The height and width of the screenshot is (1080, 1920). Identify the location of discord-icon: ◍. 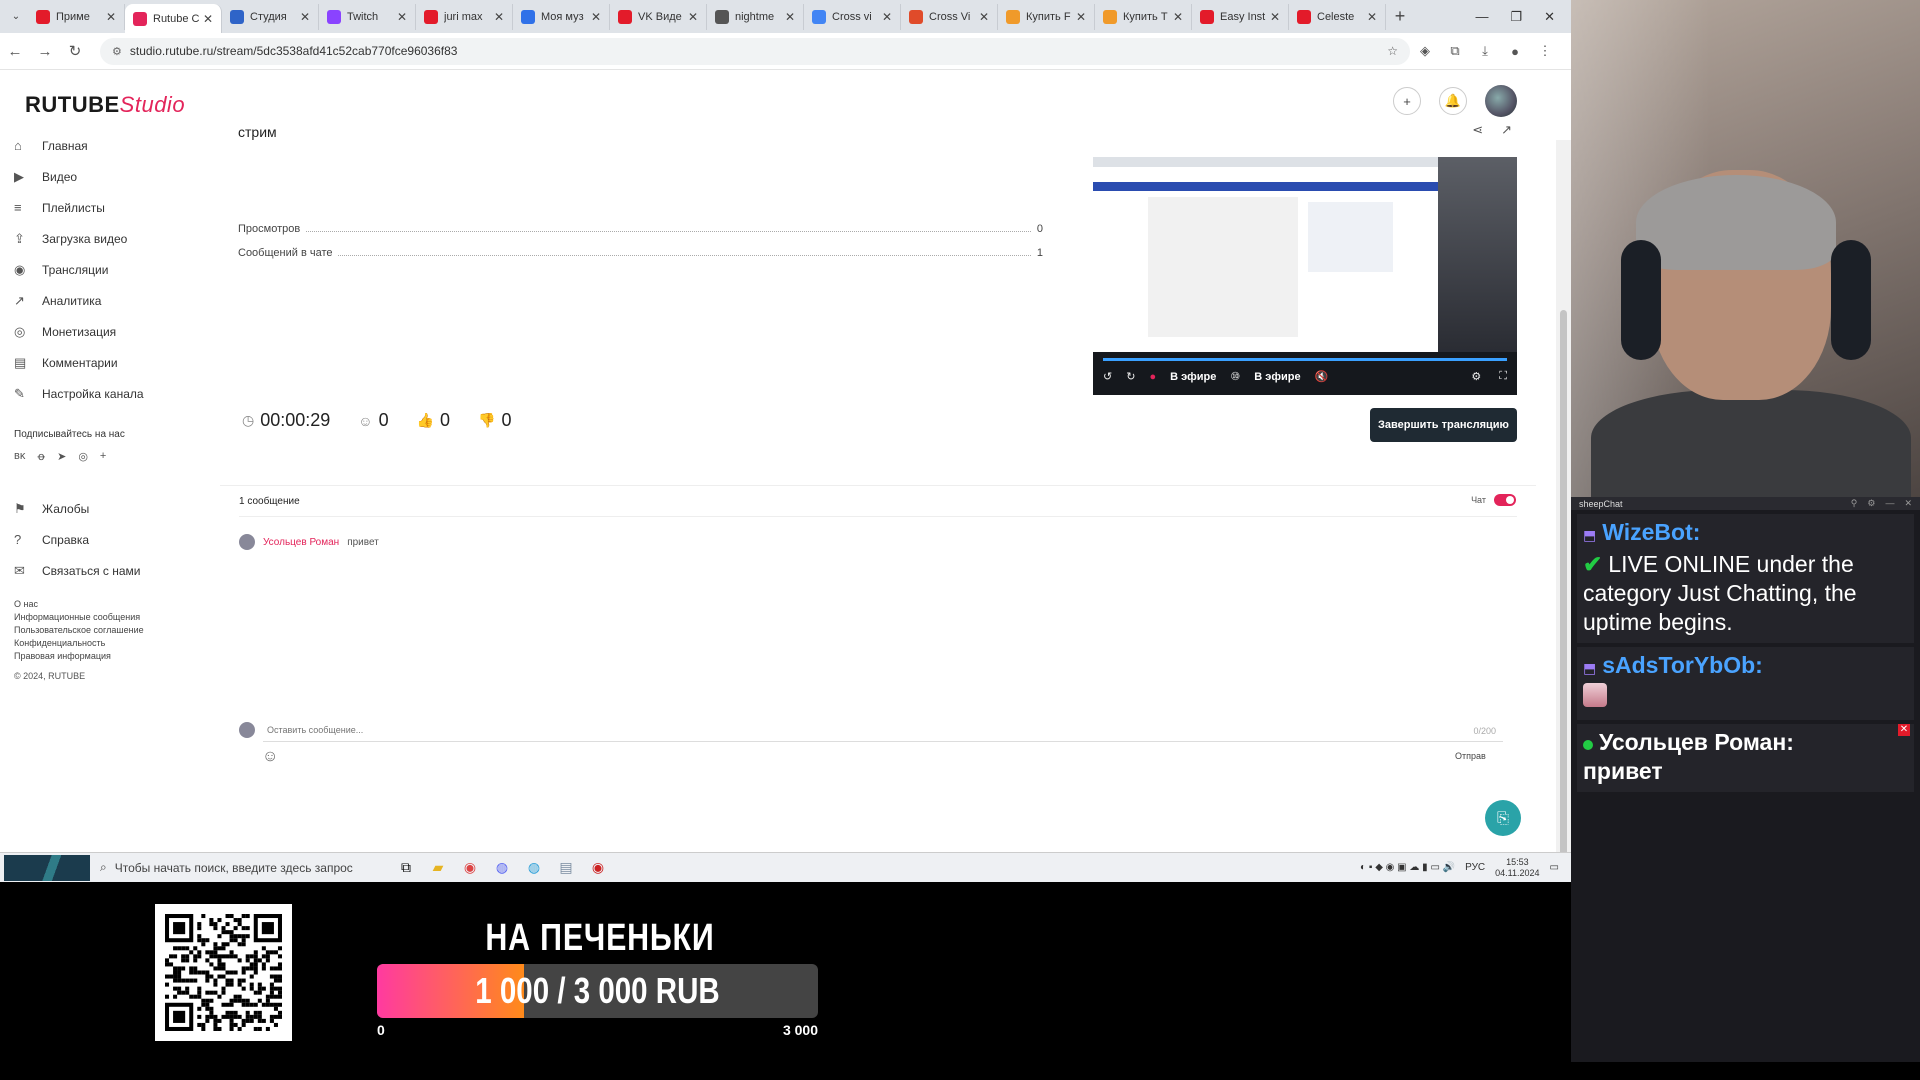
(502, 867).